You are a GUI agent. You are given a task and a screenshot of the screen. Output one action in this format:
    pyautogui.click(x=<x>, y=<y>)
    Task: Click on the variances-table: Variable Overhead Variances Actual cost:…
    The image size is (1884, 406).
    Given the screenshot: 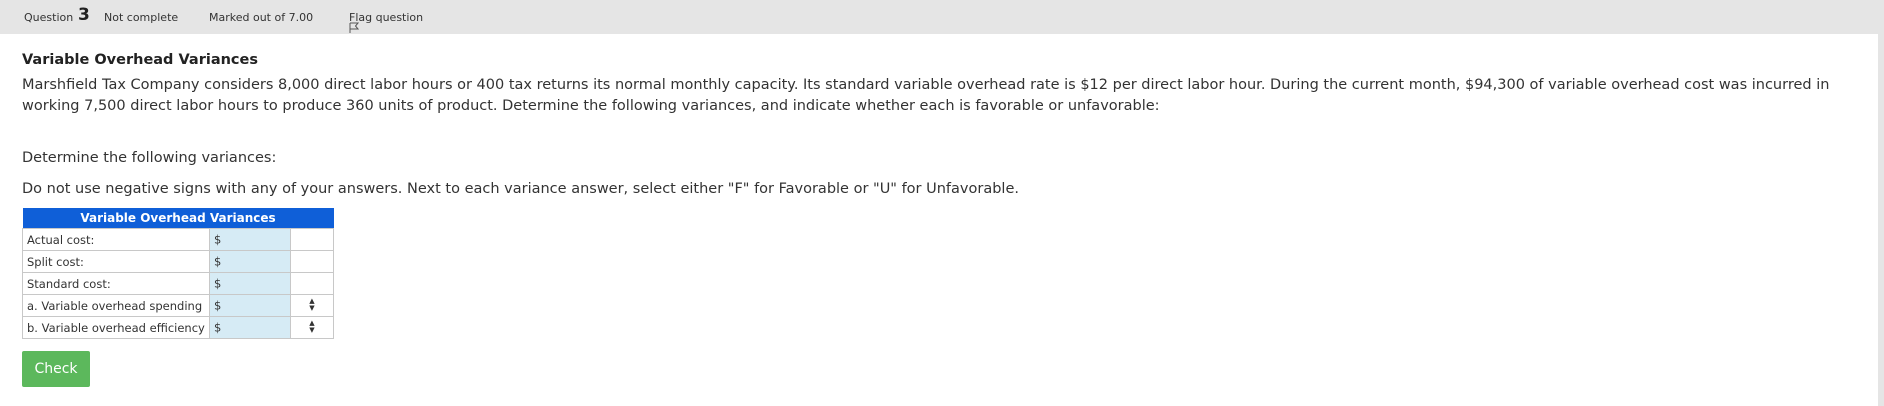 What is the action you would take?
    pyautogui.click(x=178, y=273)
    